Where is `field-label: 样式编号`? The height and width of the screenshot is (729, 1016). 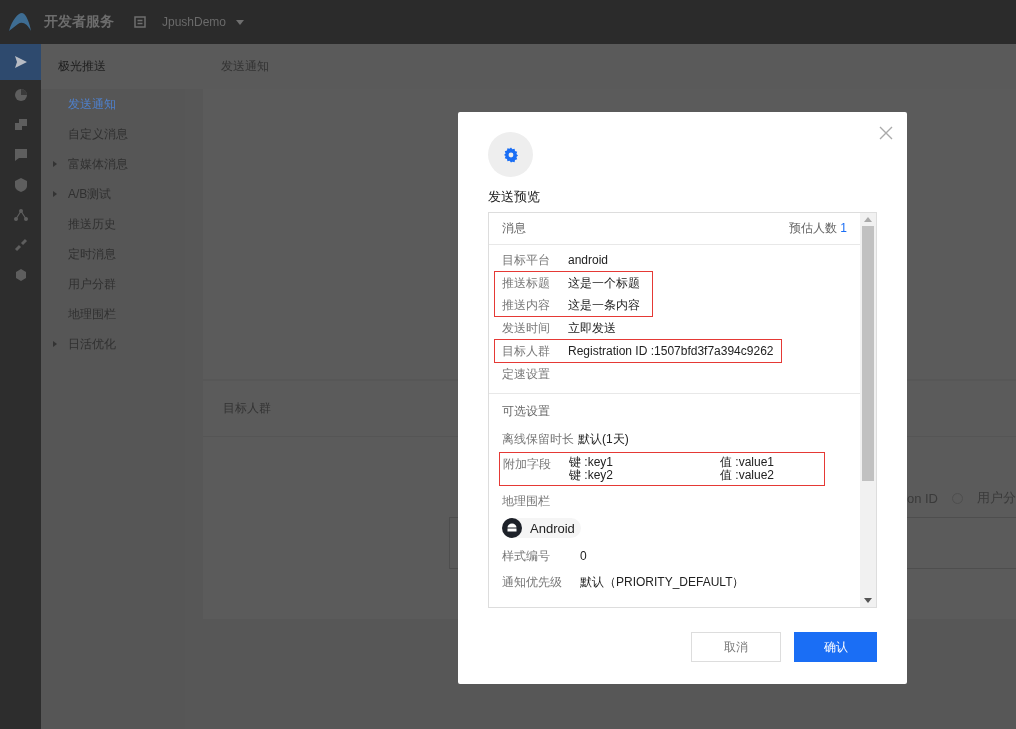 field-label: 样式编号 is located at coordinates (526, 556).